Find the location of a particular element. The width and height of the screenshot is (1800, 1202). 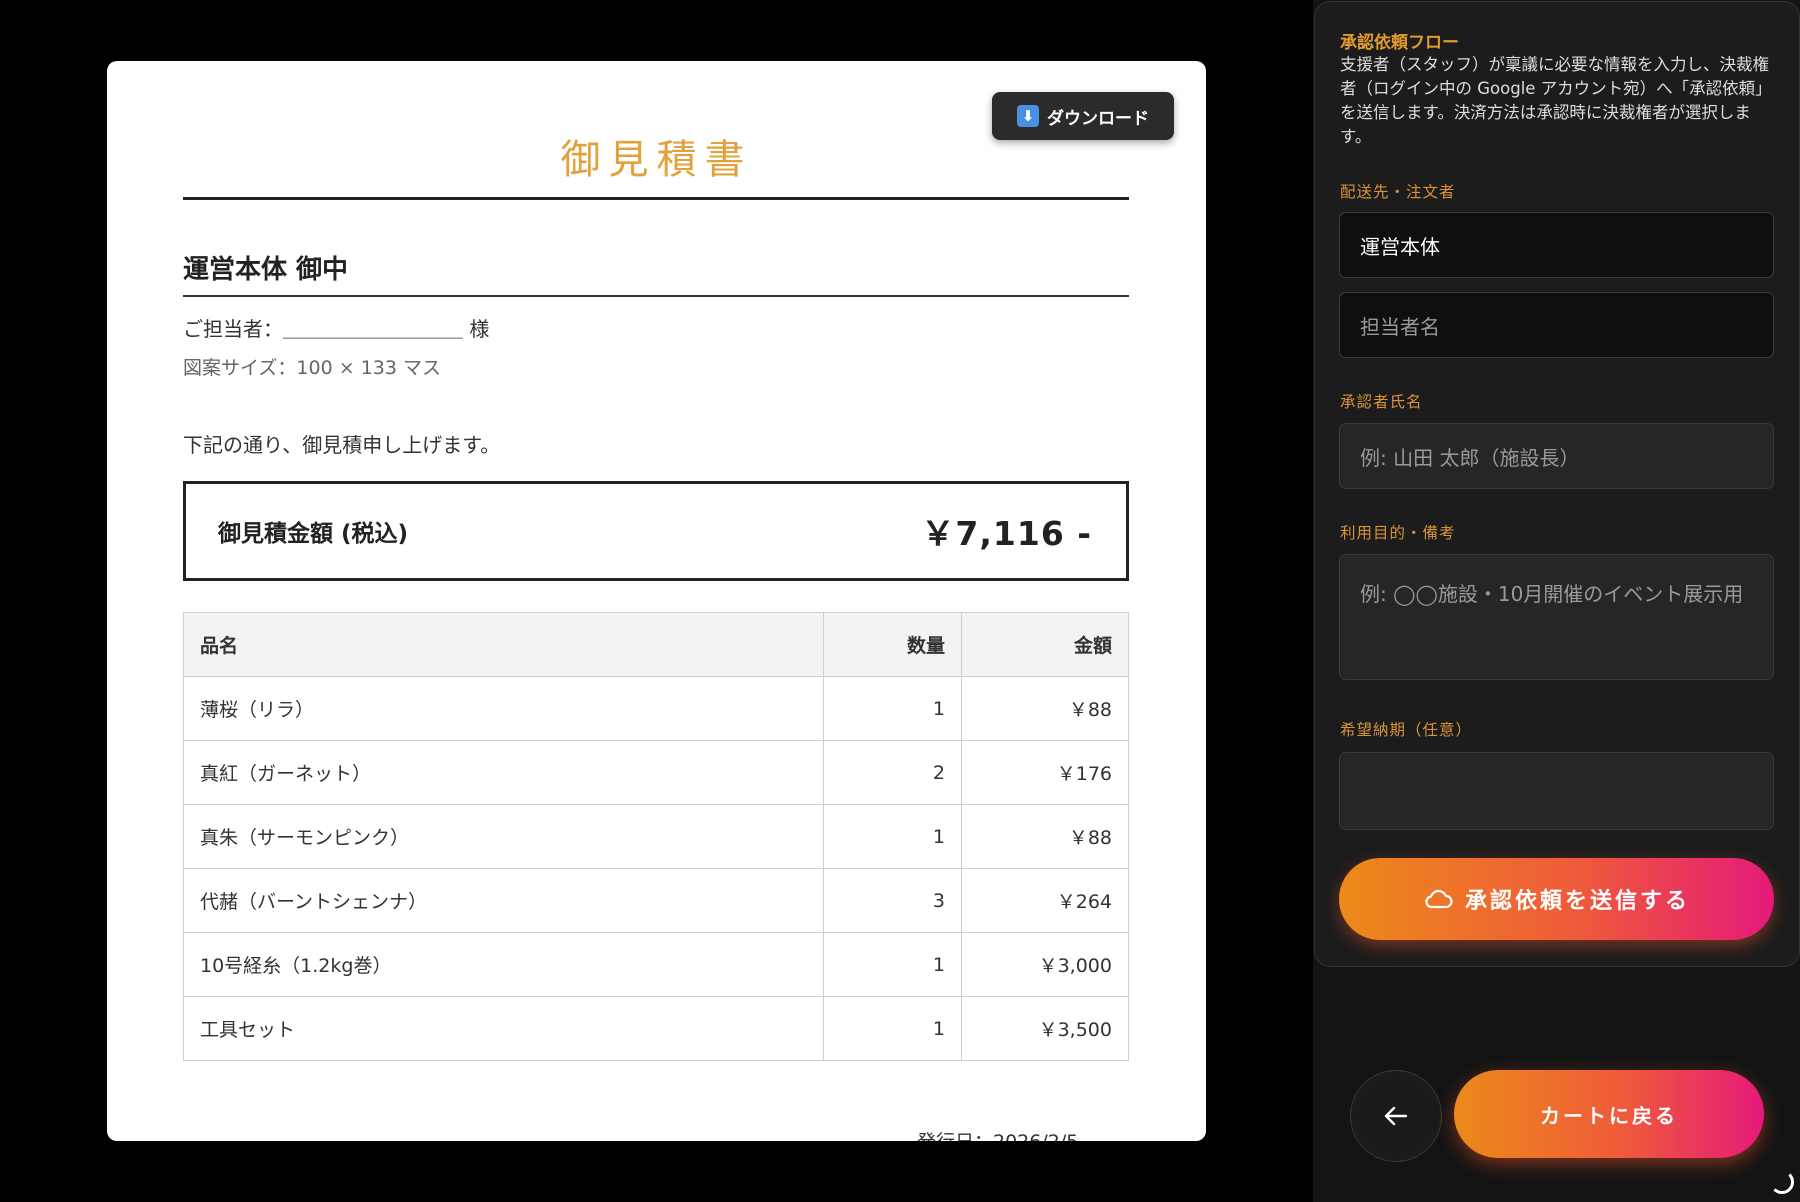

table-header-row: 品名 数量 金額 is located at coordinates (656, 644).